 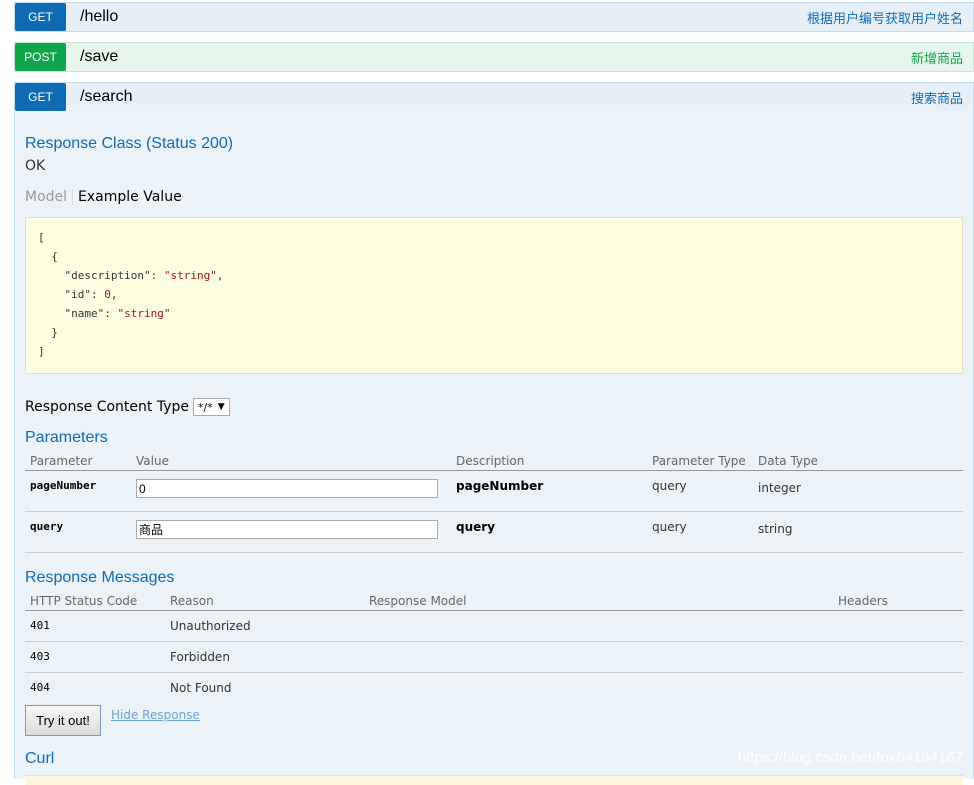 What do you see at coordinates (54, 332) in the screenshot?
I see `code-brace: }` at bounding box center [54, 332].